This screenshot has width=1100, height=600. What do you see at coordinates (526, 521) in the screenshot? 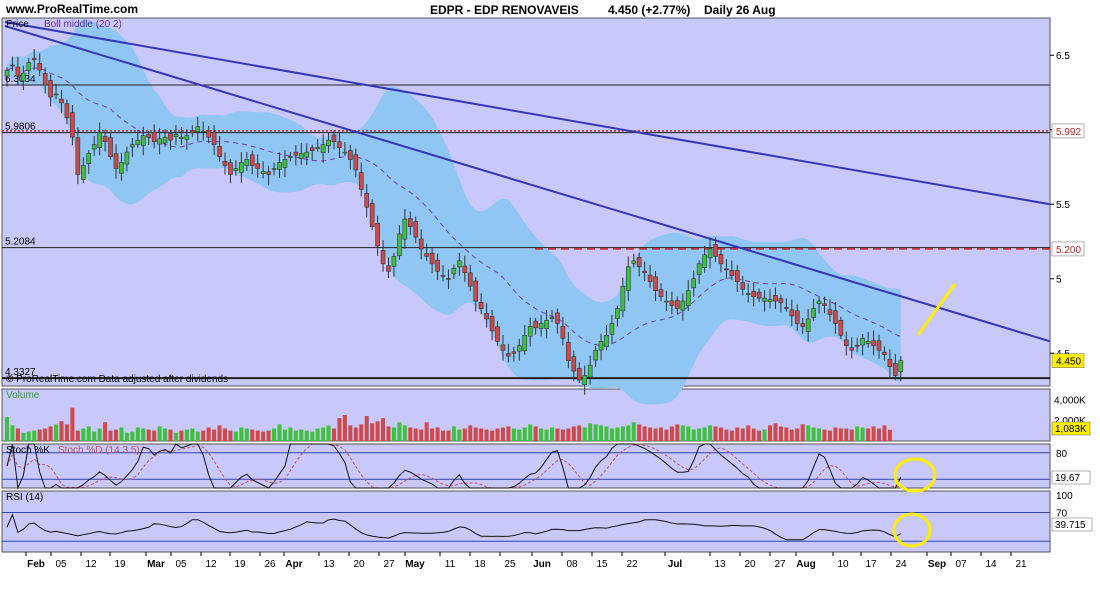
I see `rsi-panel` at bounding box center [526, 521].